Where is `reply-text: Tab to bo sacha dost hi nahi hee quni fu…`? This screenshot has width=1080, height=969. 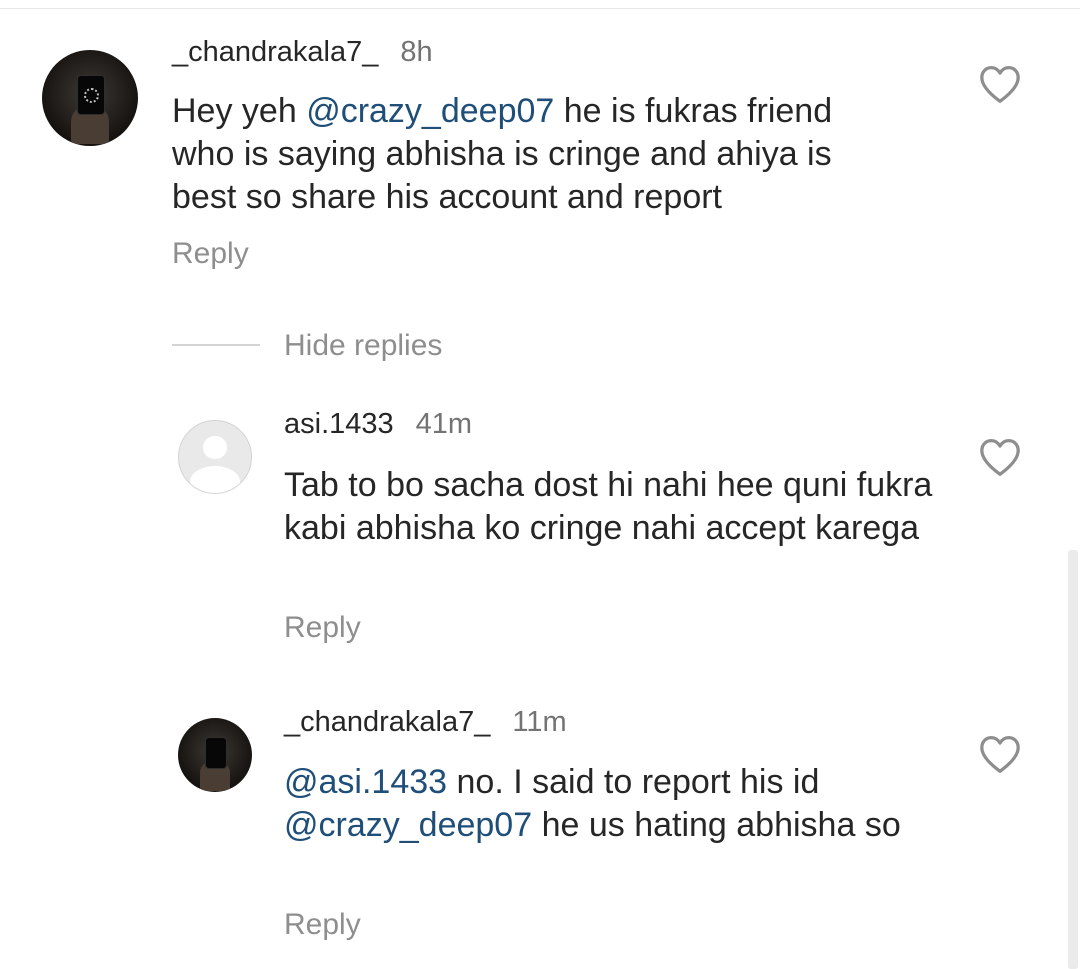 reply-text: Tab to bo sacha dost hi nahi hee quni fu… is located at coordinates (608, 506).